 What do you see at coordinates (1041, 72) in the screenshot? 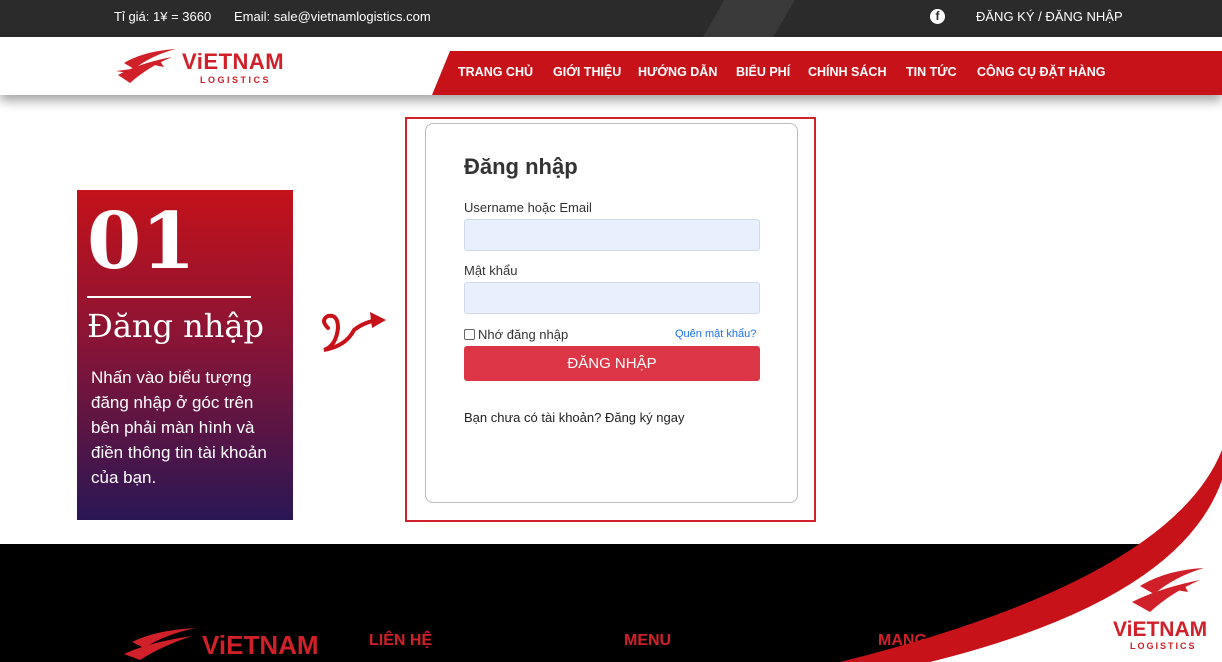
I see `nav-item-order-tool: CÔNG CỤ ĐẶT HÀNG` at bounding box center [1041, 72].